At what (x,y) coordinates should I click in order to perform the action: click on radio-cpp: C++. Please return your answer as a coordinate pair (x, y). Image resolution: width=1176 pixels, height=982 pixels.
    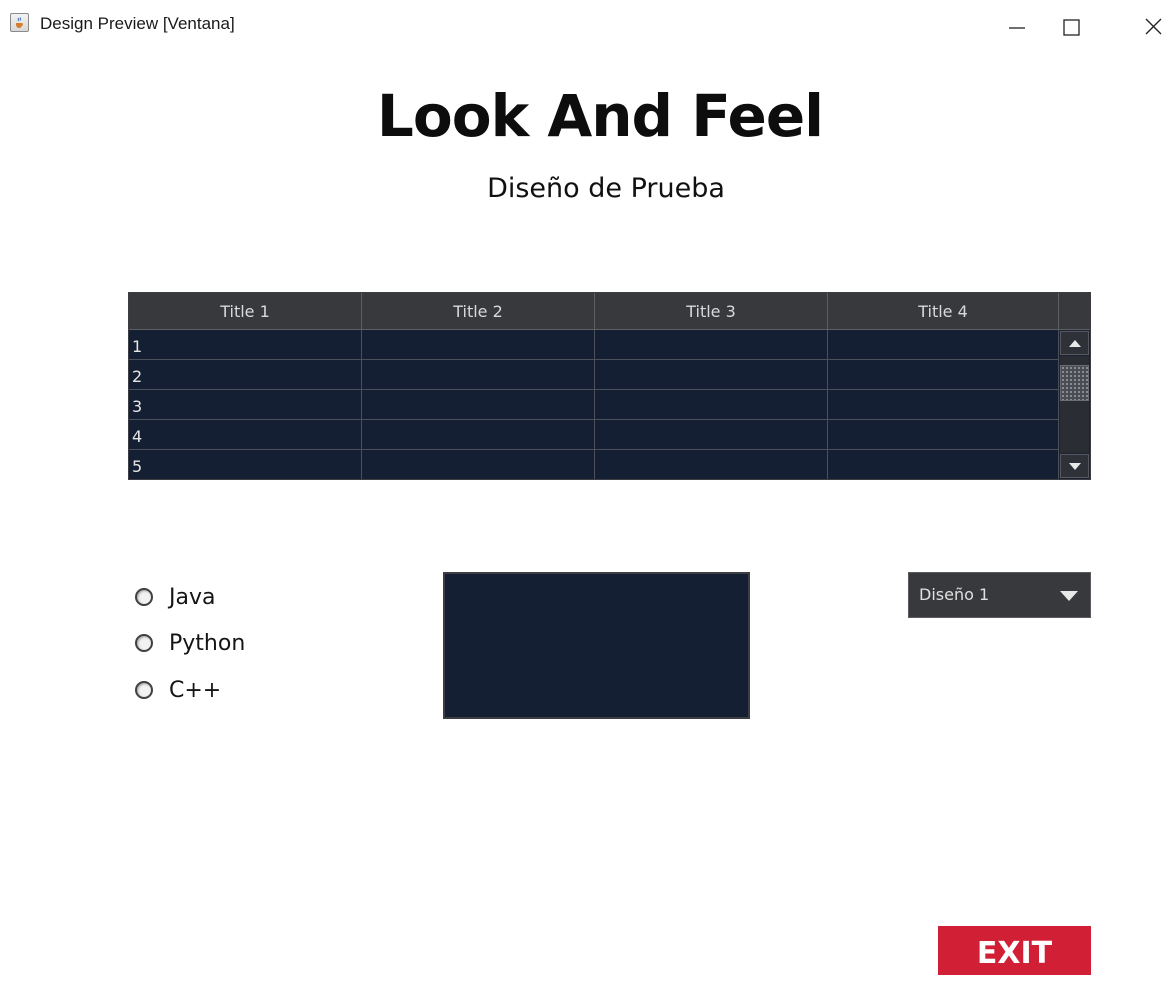
    Looking at the image, I should click on (178, 690).